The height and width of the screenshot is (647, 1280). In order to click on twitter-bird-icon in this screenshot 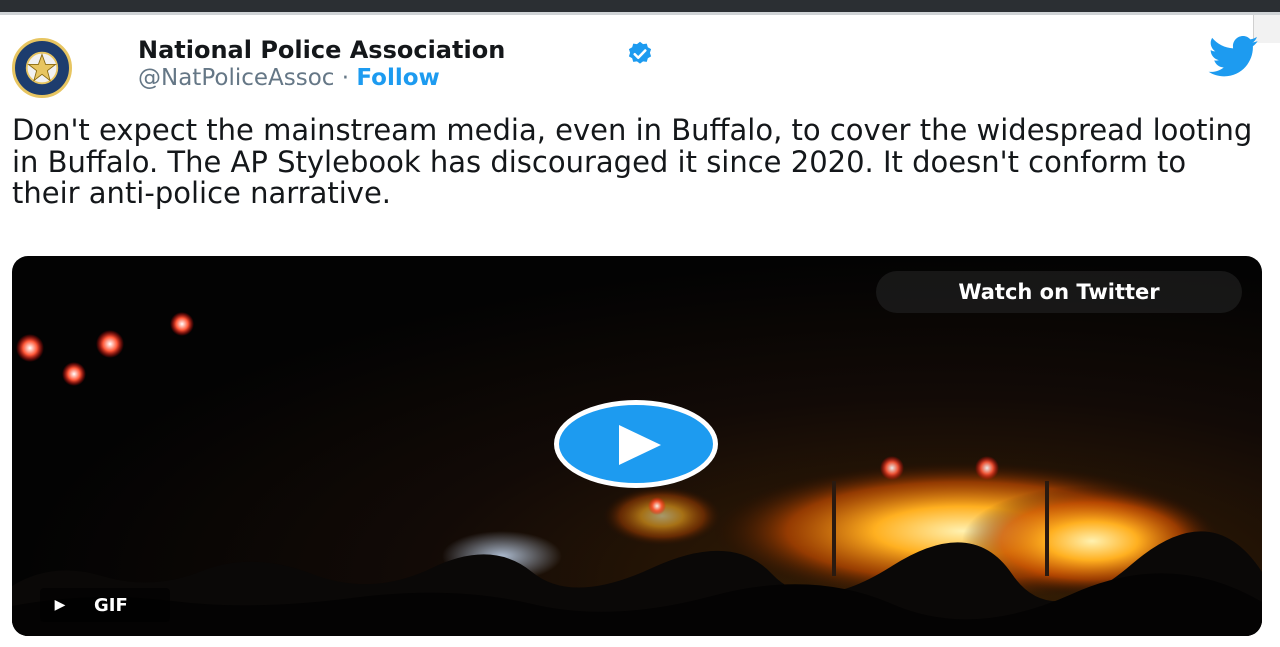, I will do `click(1234, 57)`.